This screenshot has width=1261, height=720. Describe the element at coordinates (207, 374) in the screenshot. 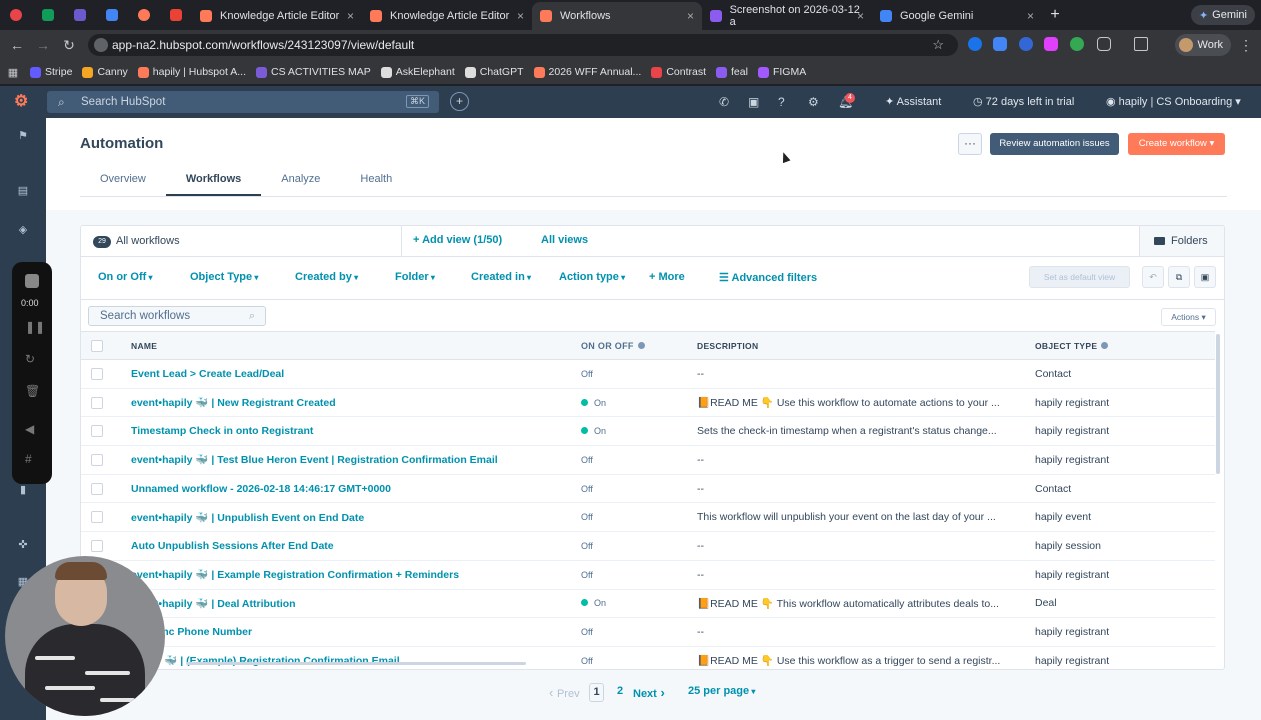

I see `workflow-name-link: Event Lead > Create Lead/Deal` at that location.